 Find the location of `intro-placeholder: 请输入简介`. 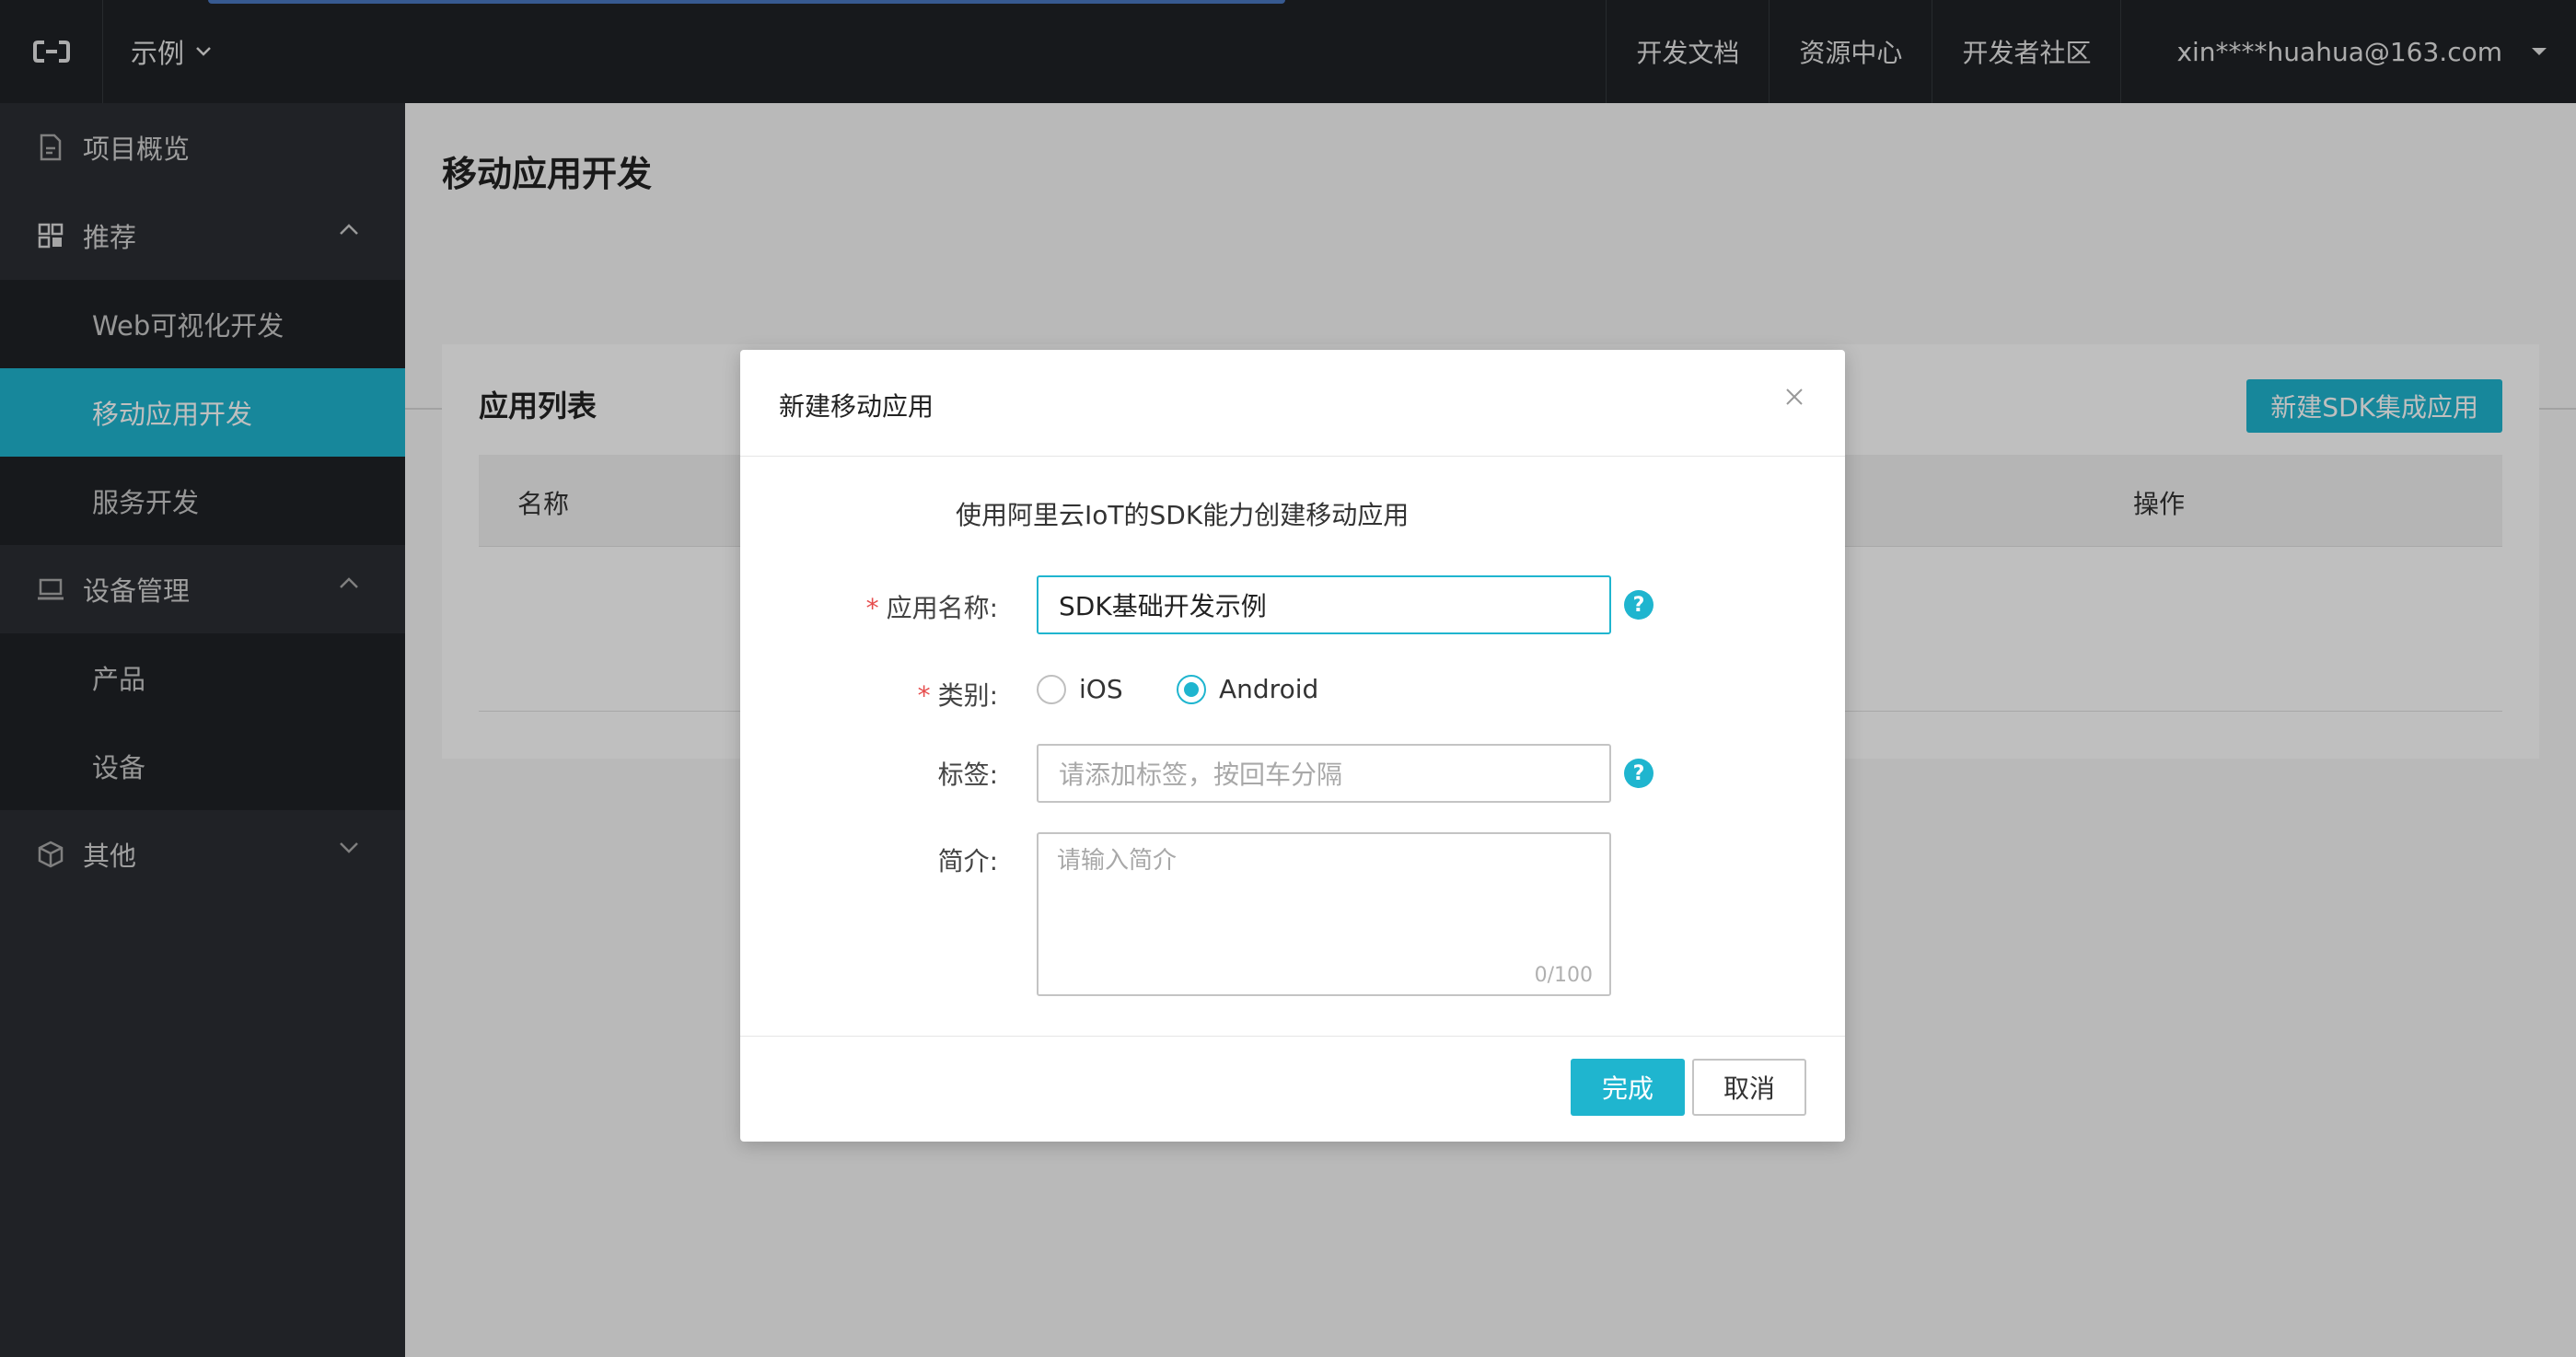

intro-placeholder: 请输入简介 is located at coordinates (1117, 861).